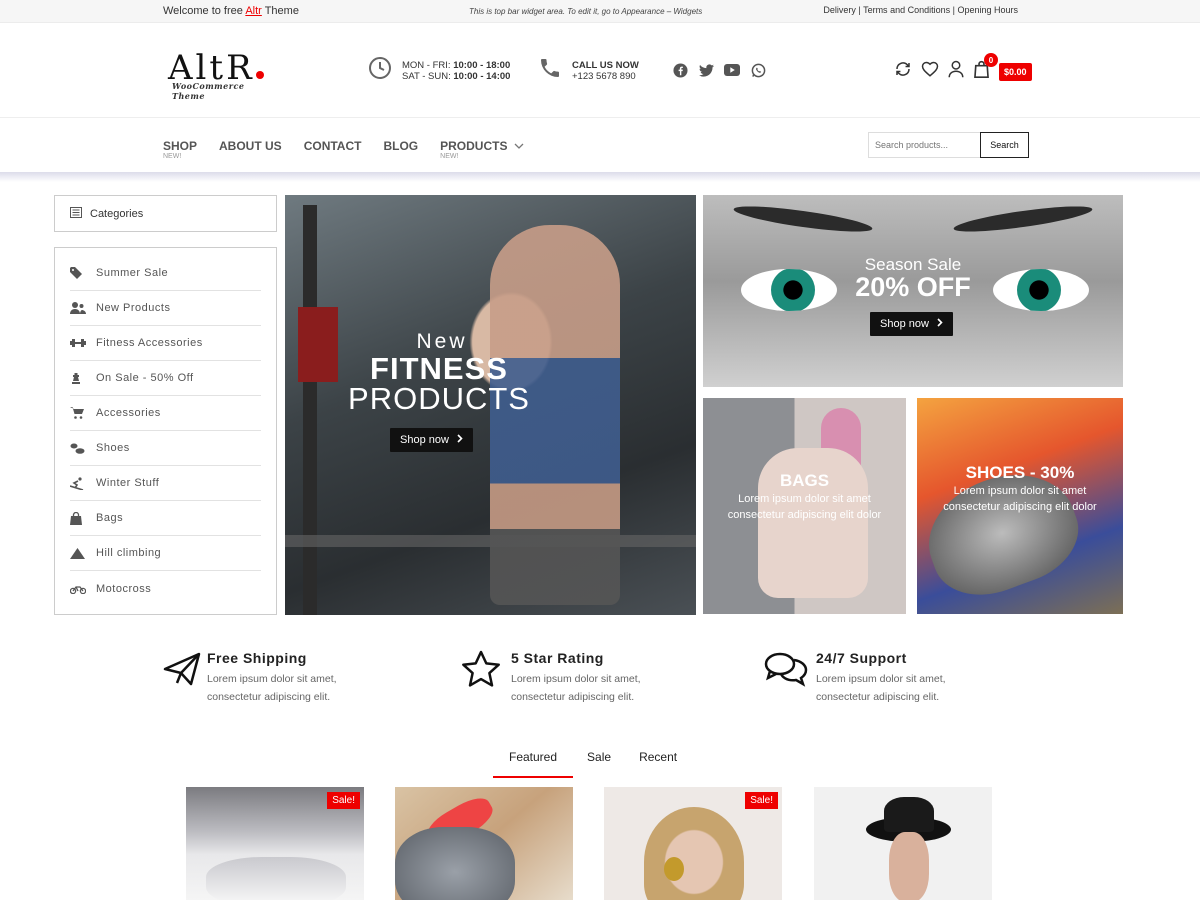 The width and height of the screenshot is (1200, 900). I want to click on categories-title: Categories, so click(117, 213).